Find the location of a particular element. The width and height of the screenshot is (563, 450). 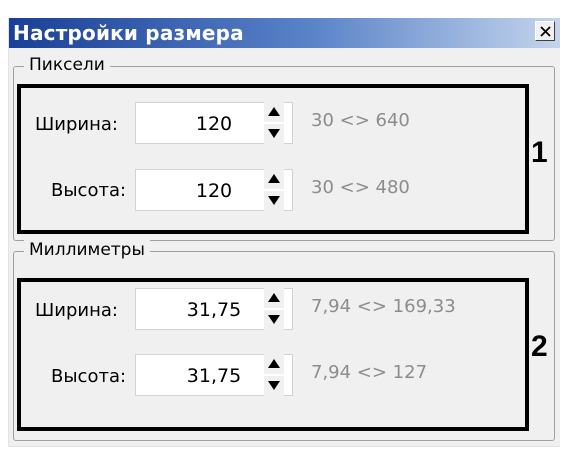

mm-width-range: 7,94 <> 169,33 is located at coordinates (383, 306).